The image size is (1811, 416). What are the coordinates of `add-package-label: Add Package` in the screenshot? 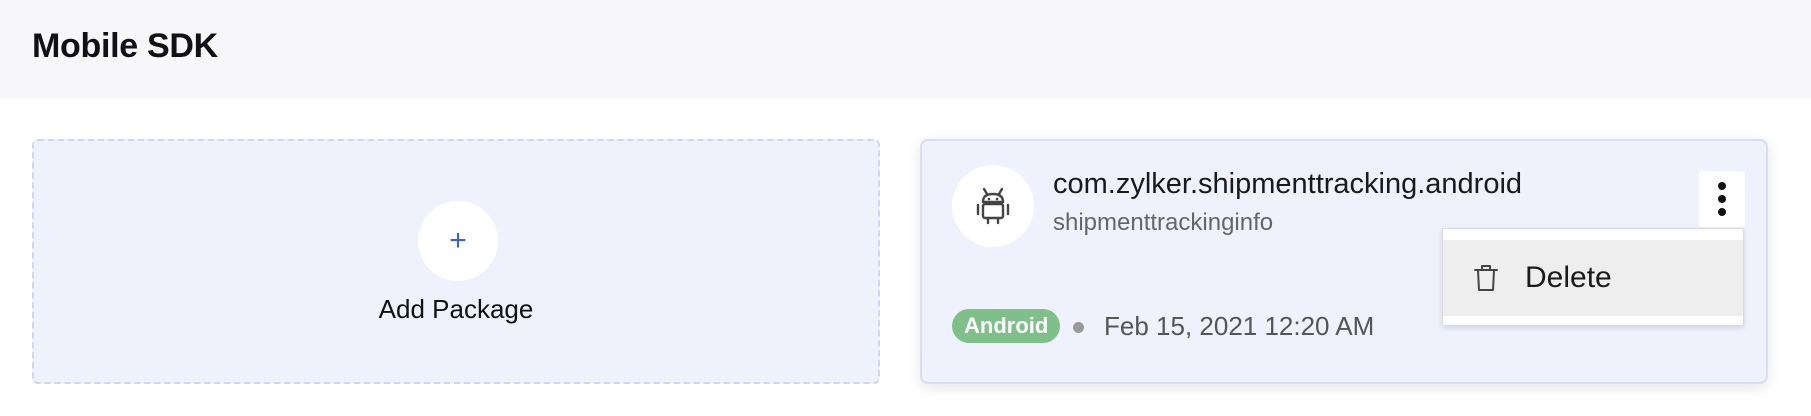 It's located at (456, 309).